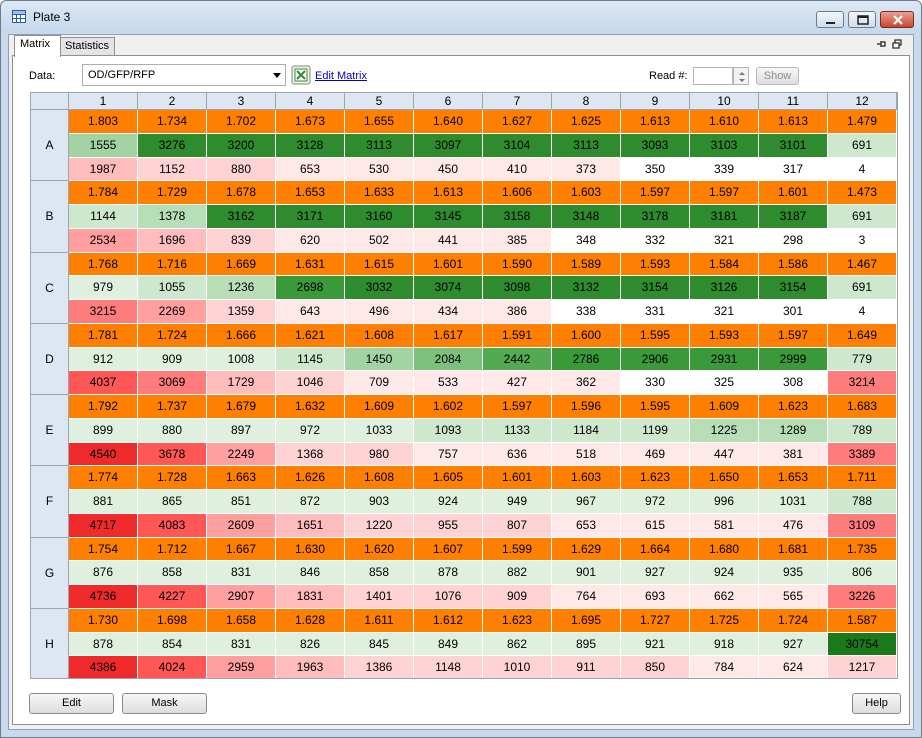 This screenshot has width=922, height=738. Describe the element at coordinates (241, 312) in the screenshot. I see `well-cell-rfp: 1359` at that location.